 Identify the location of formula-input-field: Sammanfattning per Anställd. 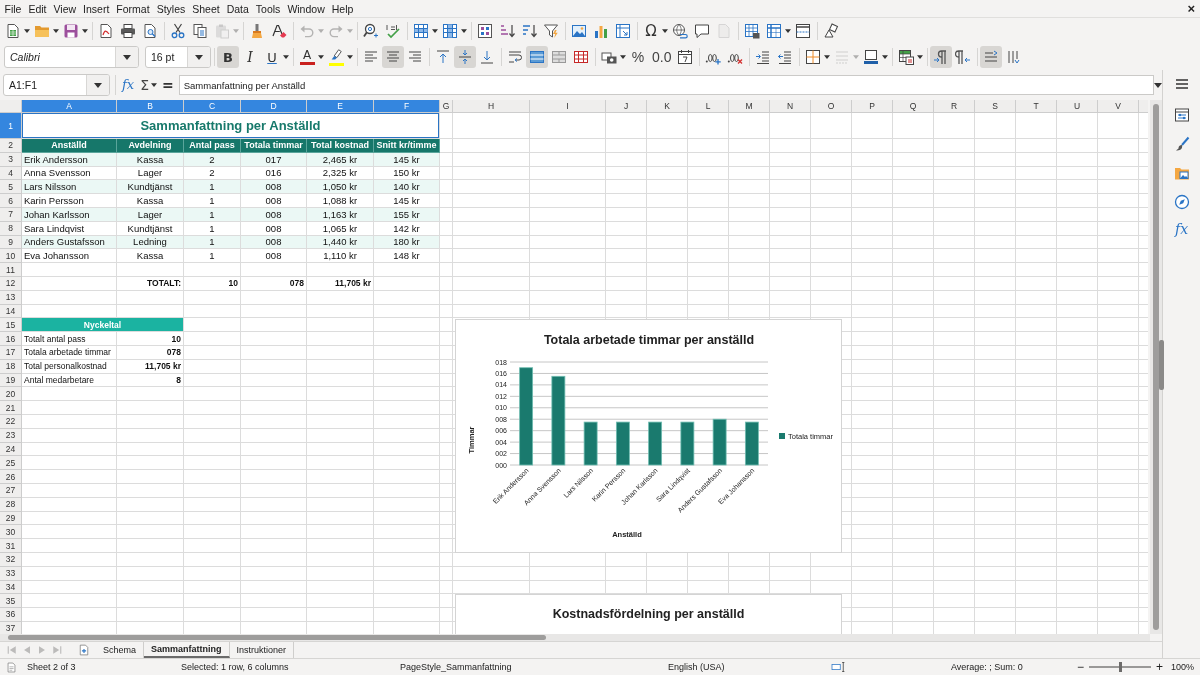
(666, 85).